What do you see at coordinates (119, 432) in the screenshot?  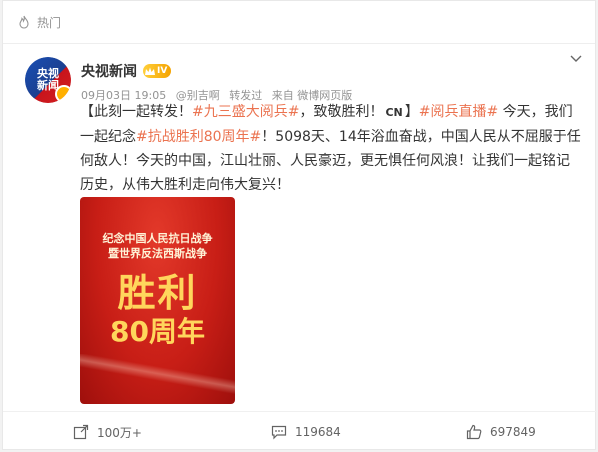 I see `repost-count: 100万+` at bounding box center [119, 432].